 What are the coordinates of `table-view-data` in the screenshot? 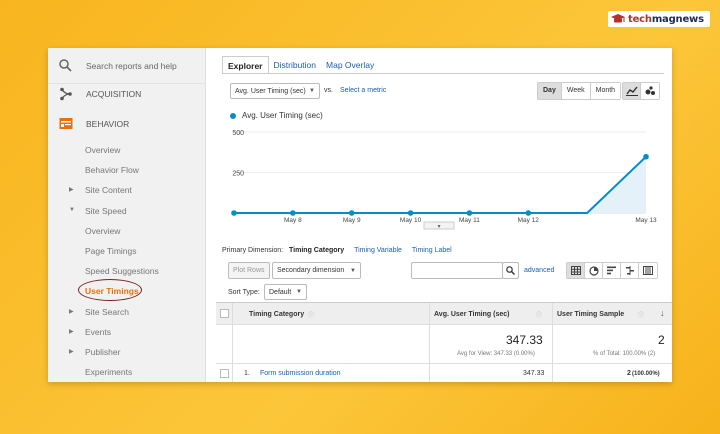 It's located at (576, 270).